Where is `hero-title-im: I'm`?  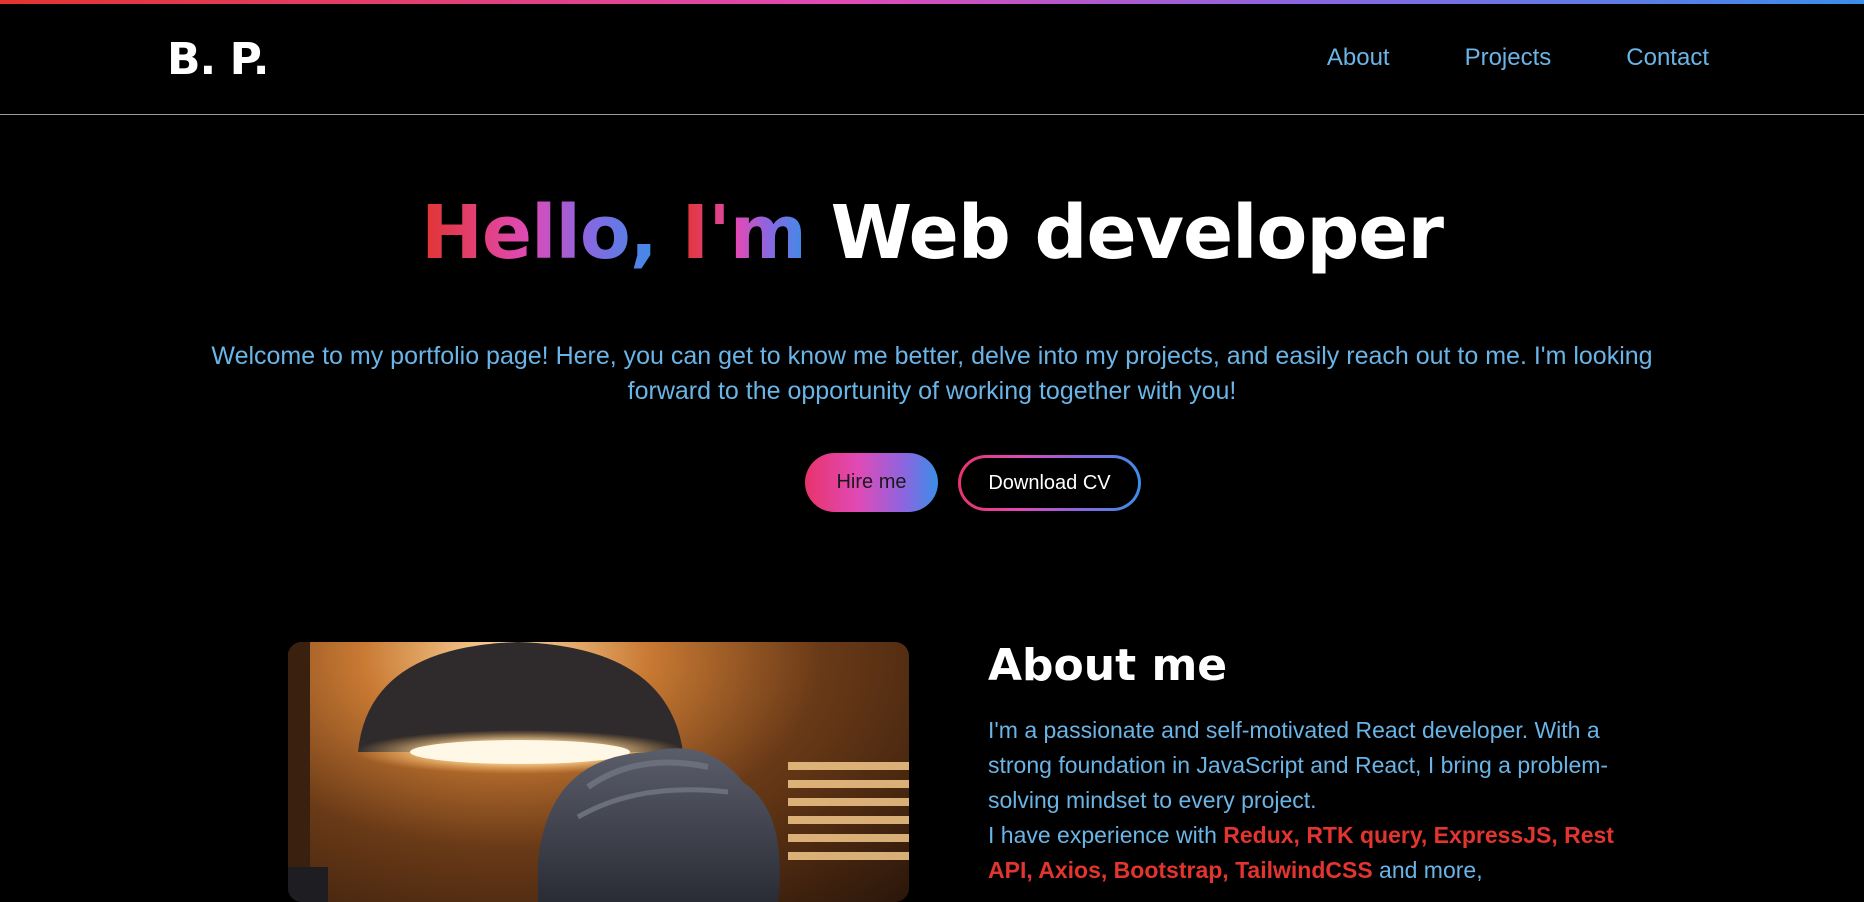 hero-title-im: I'm is located at coordinates (744, 233).